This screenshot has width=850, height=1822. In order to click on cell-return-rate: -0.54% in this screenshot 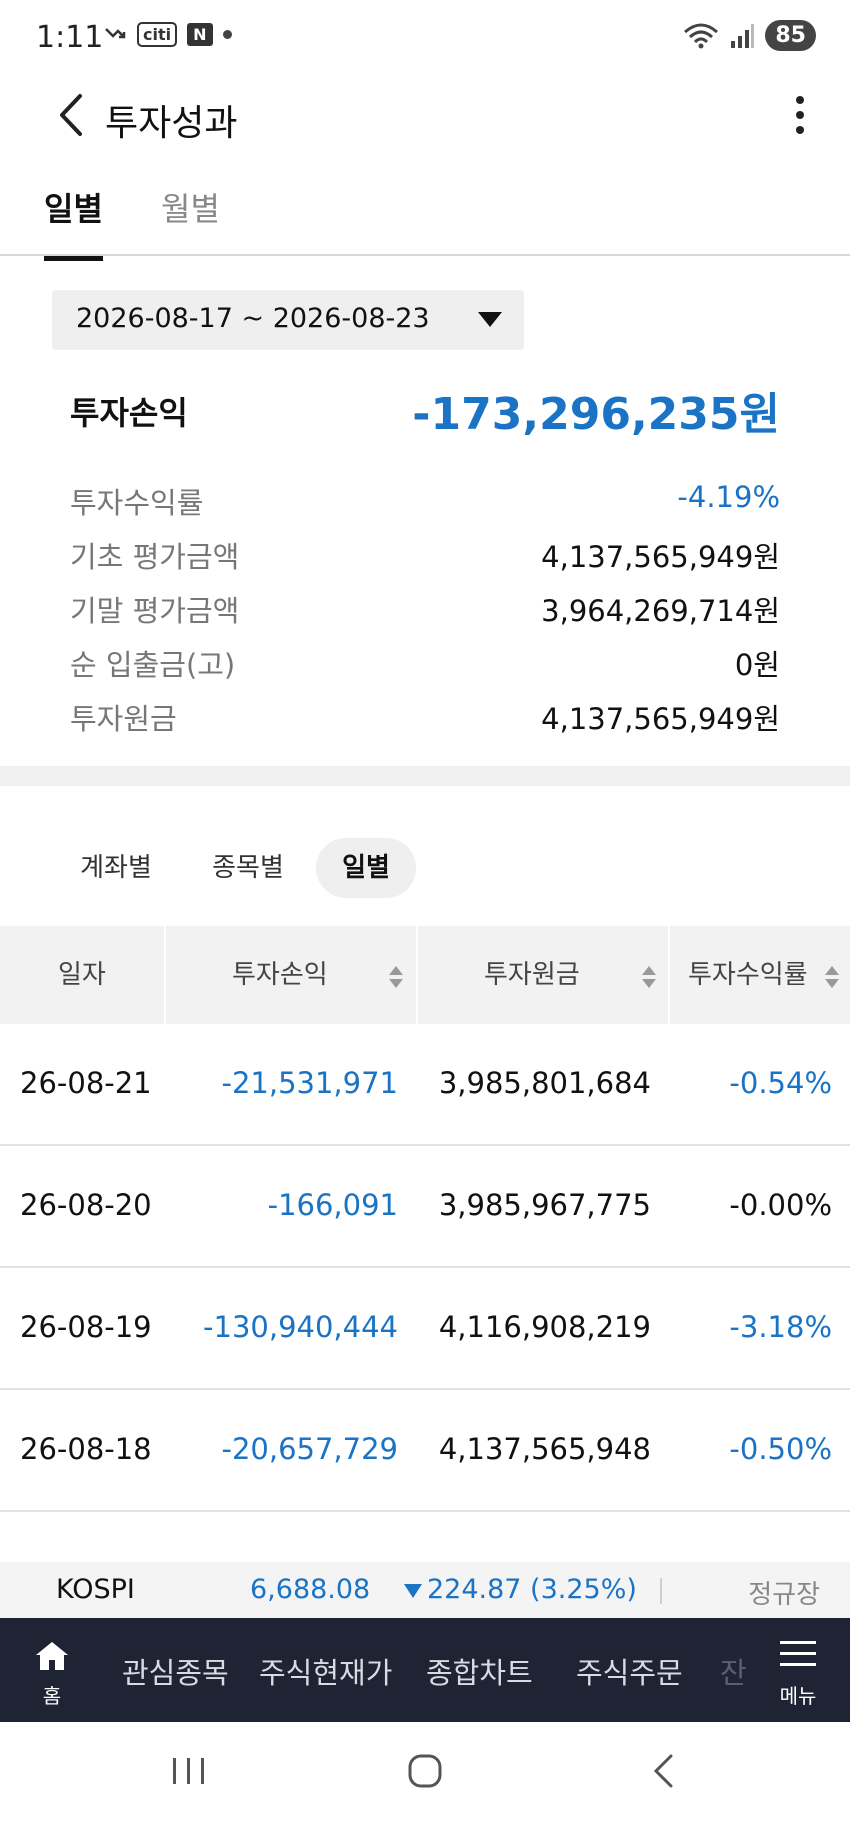, I will do `click(780, 1083)`.